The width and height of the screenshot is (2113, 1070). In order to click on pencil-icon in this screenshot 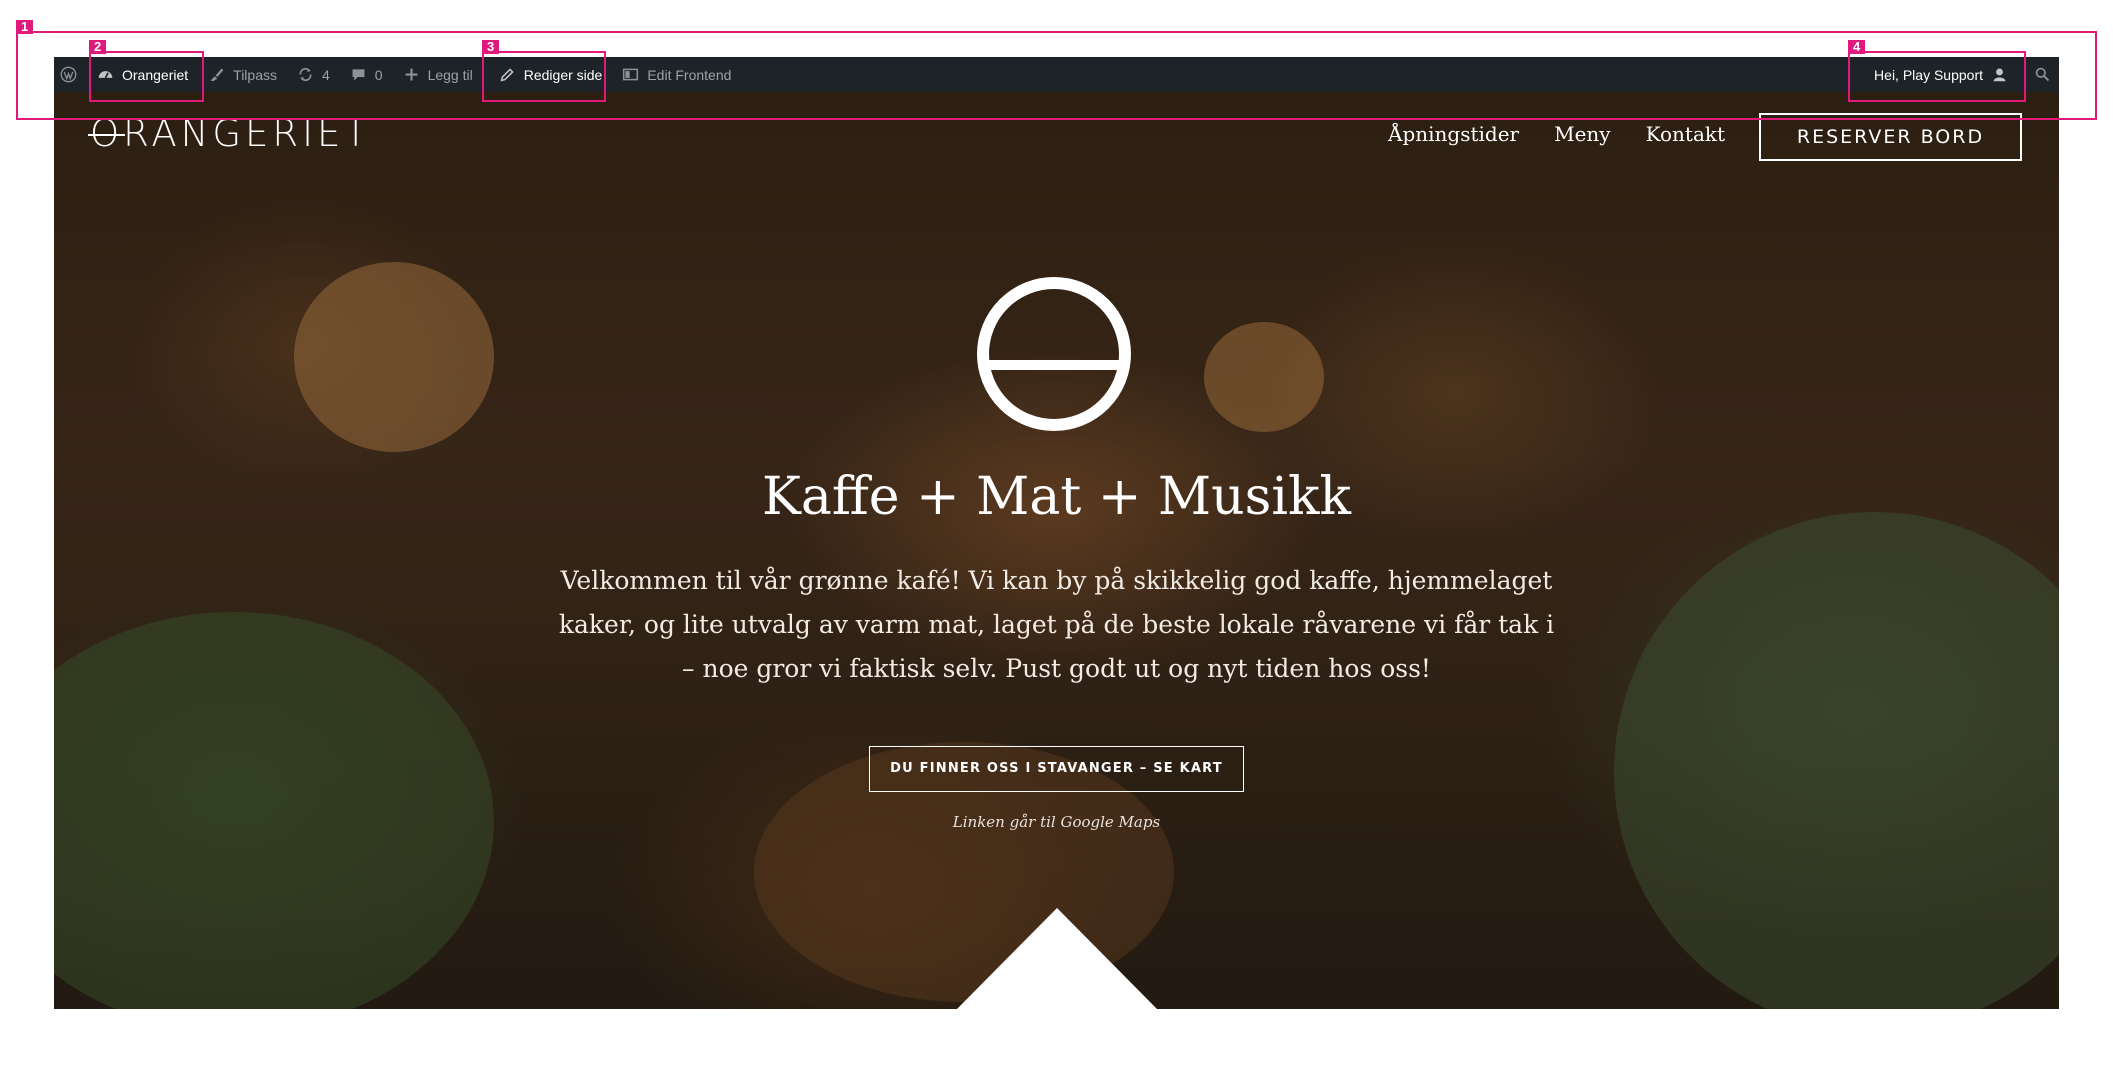, I will do `click(507, 74)`.